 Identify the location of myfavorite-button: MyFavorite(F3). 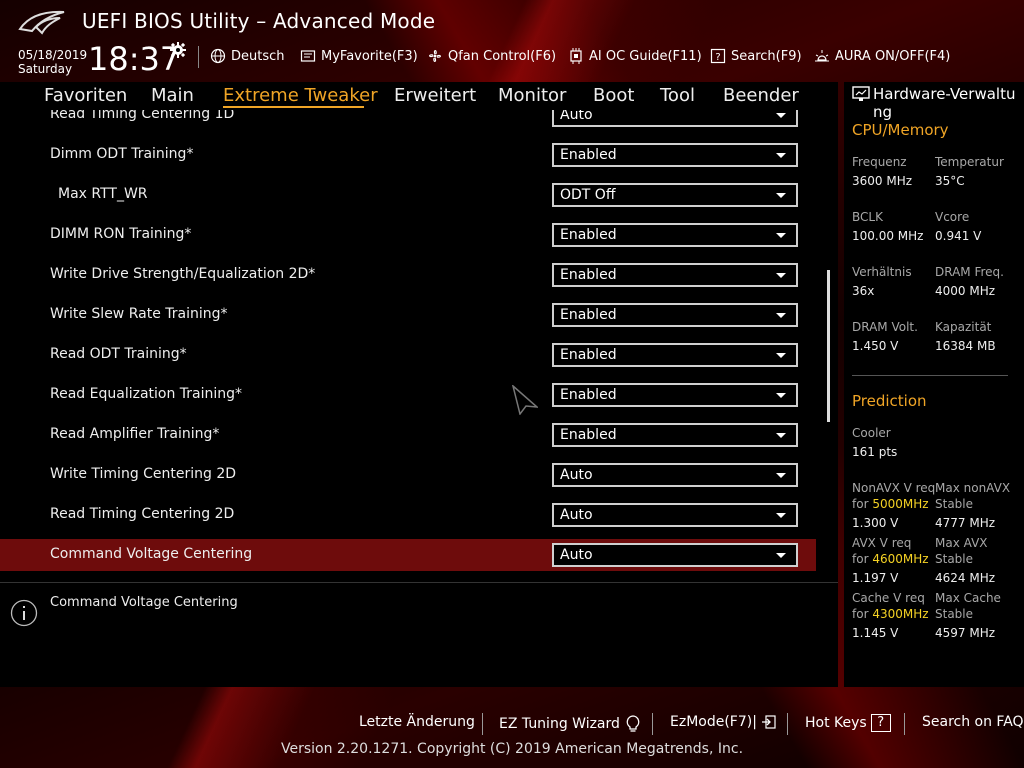
(359, 56).